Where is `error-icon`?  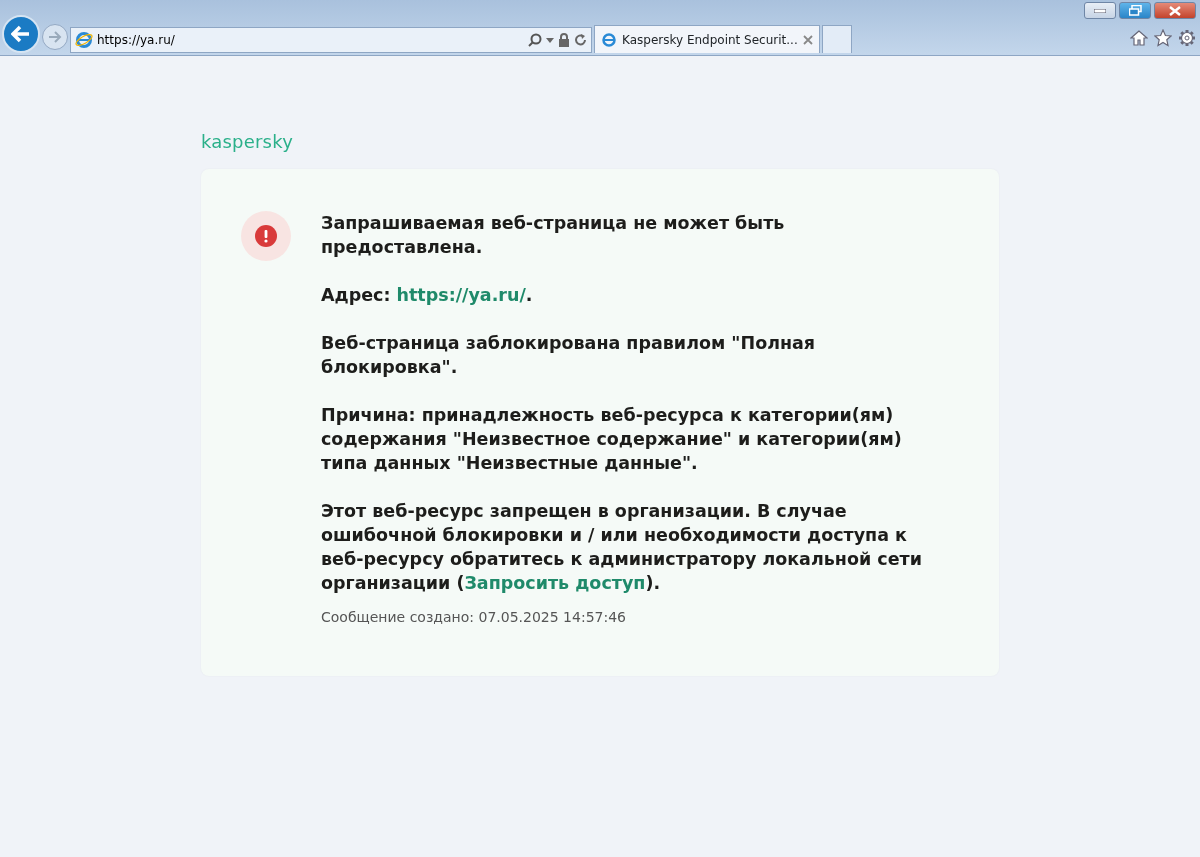 error-icon is located at coordinates (266, 236).